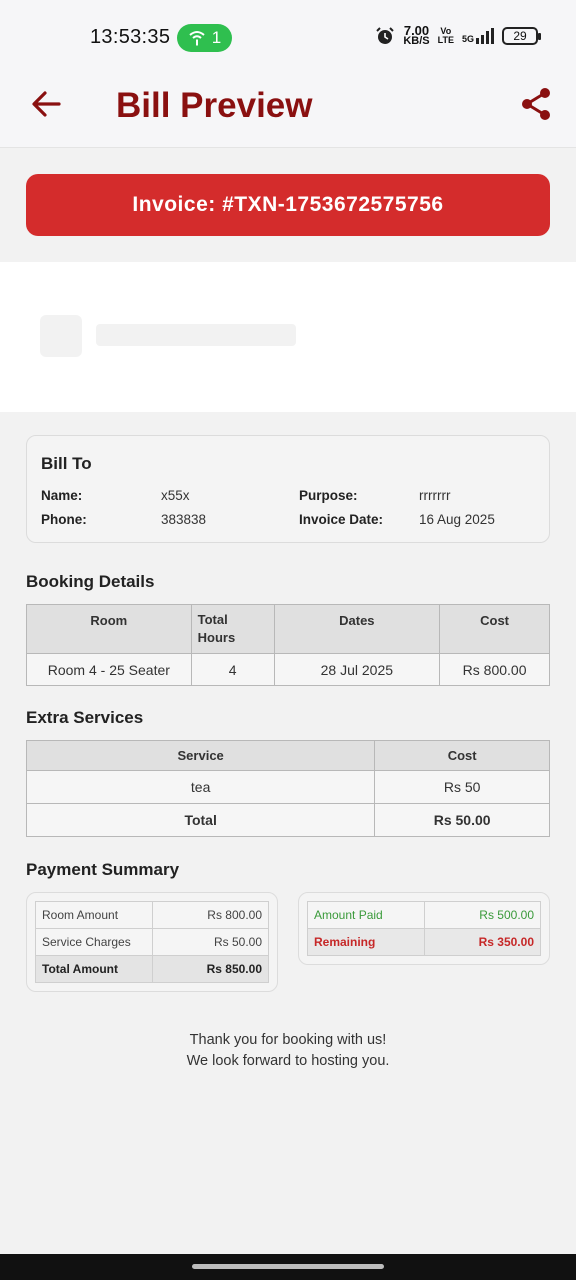 The width and height of the screenshot is (576, 1280). What do you see at coordinates (462, 787) in the screenshot?
I see `service-cost-cell: Rs 50` at bounding box center [462, 787].